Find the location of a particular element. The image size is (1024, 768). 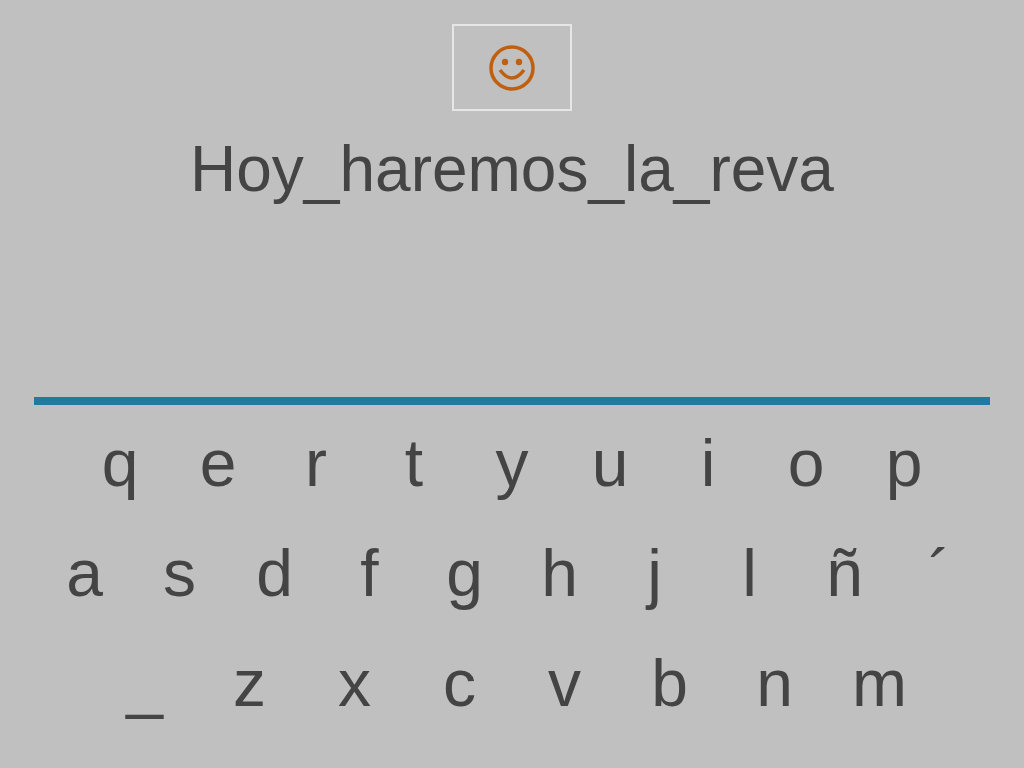

letter-key: ñ is located at coordinates (844, 573).